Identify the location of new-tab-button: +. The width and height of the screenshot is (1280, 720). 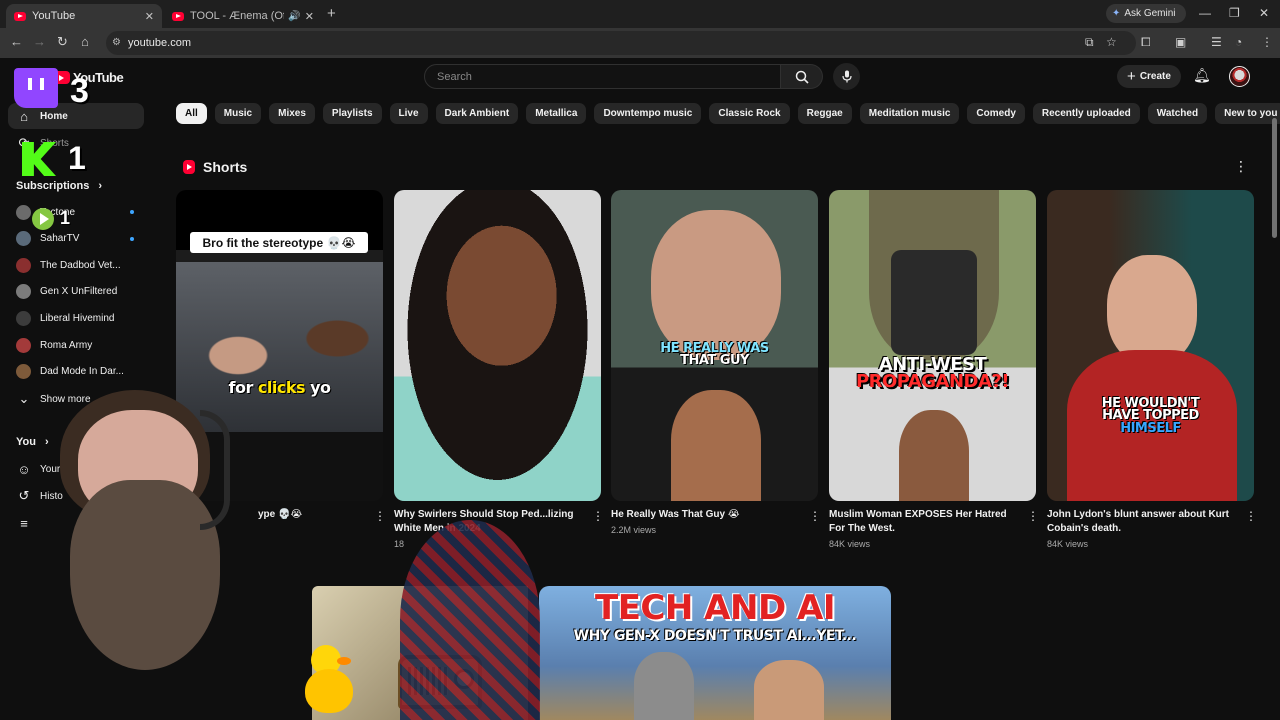
(331, 13).